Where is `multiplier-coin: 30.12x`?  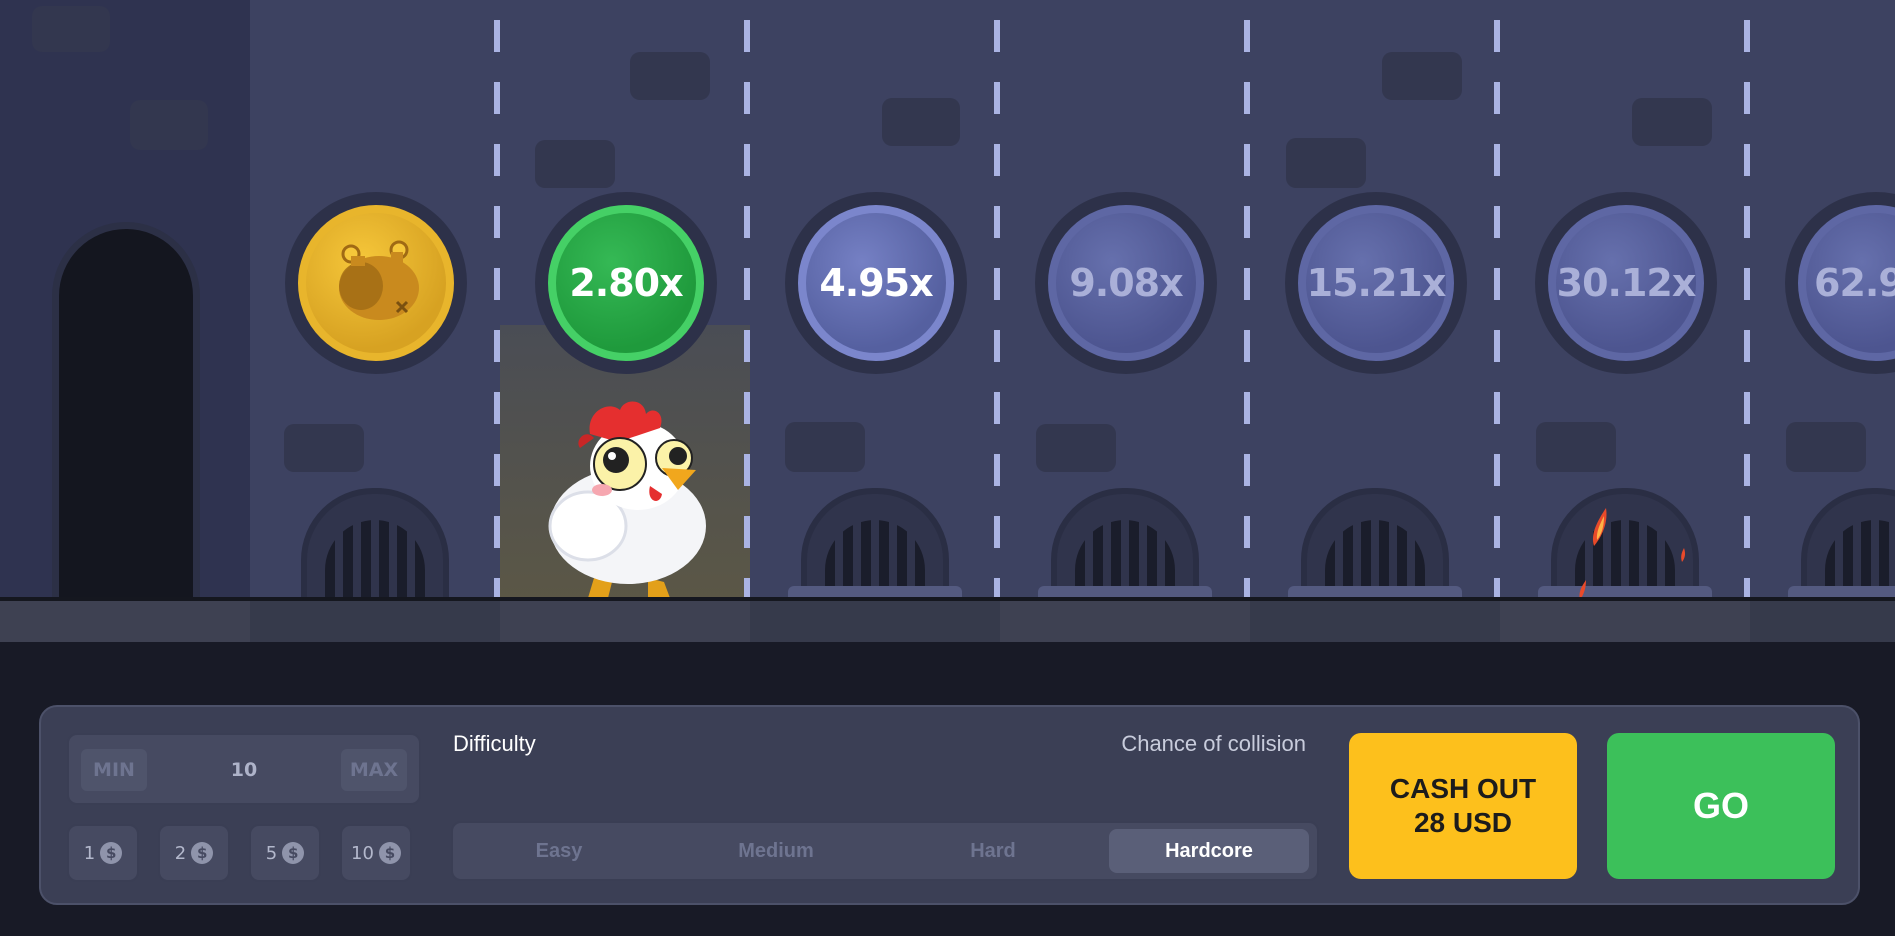
multiplier-coin: 30.12x is located at coordinates (1626, 283).